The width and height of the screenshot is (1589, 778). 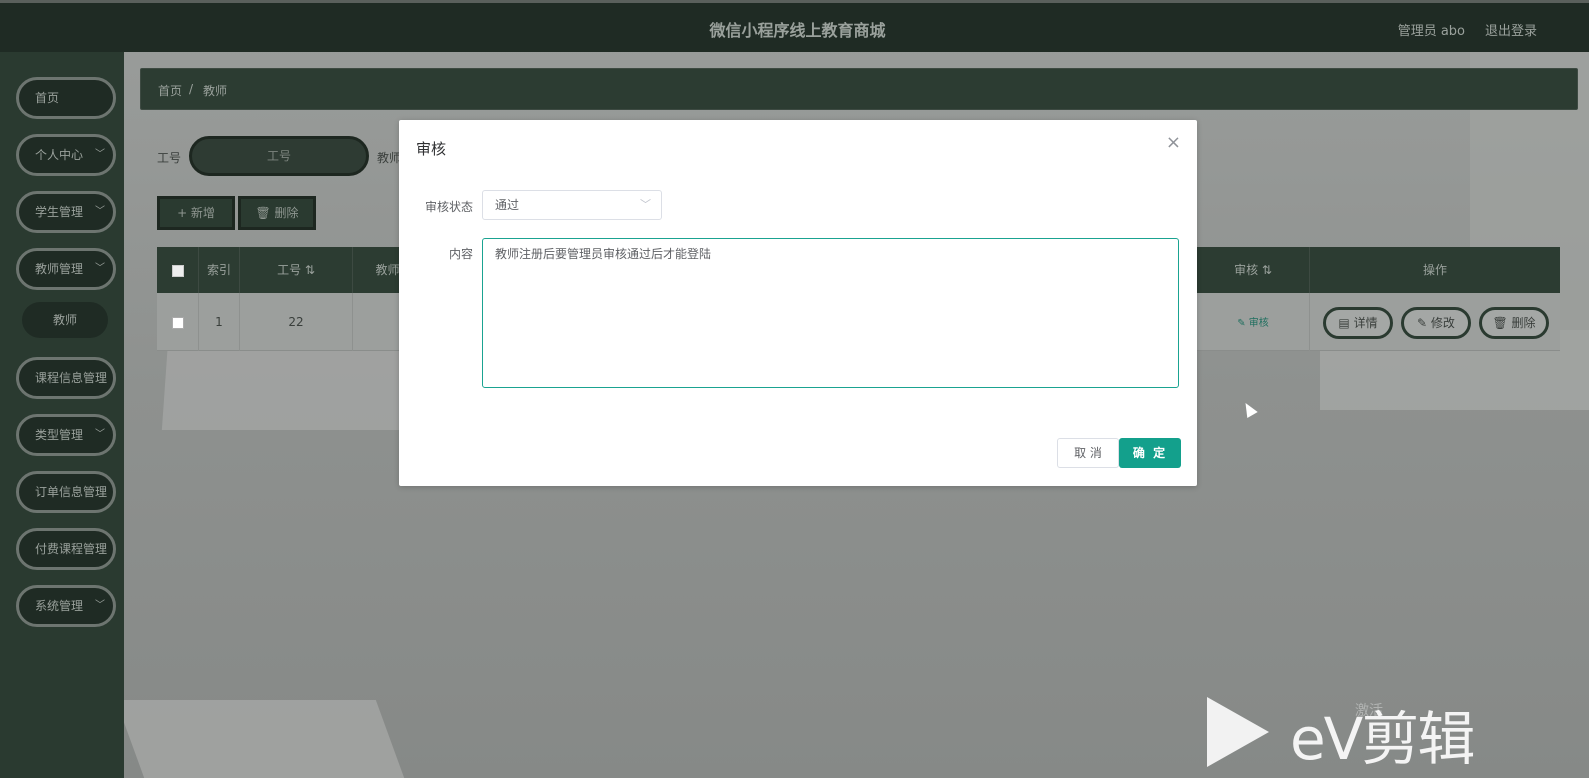 What do you see at coordinates (1173, 142) in the screenshot?
I see `close-icon: ×` at bounding box center [1173, 142].